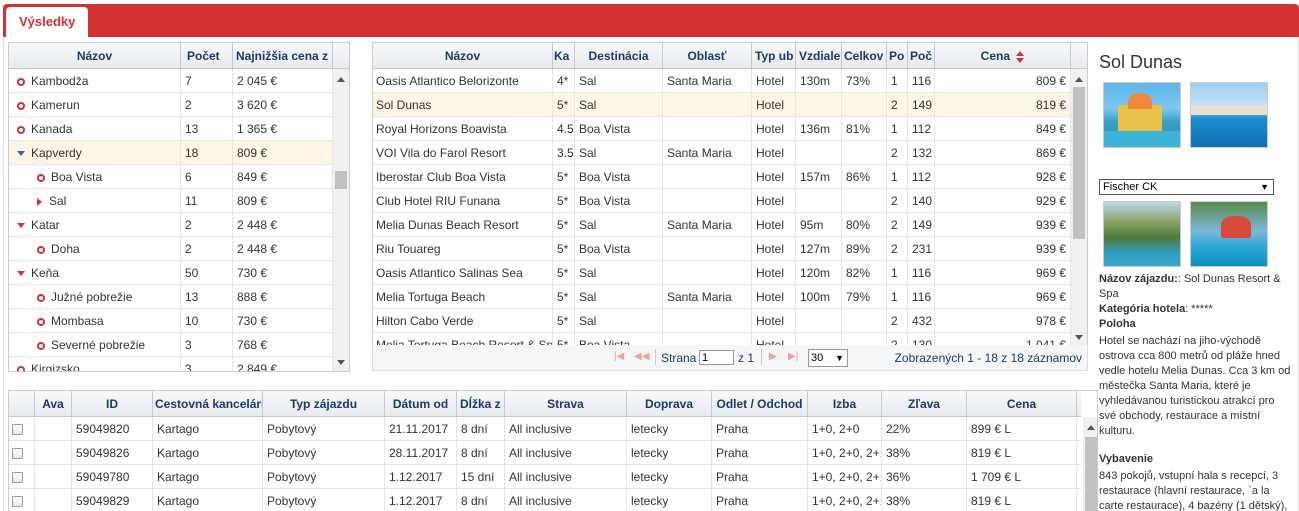 The width and height of the screenshot is (1299, 511). I want to click on offer-departure: Praha, so click(760, 429).